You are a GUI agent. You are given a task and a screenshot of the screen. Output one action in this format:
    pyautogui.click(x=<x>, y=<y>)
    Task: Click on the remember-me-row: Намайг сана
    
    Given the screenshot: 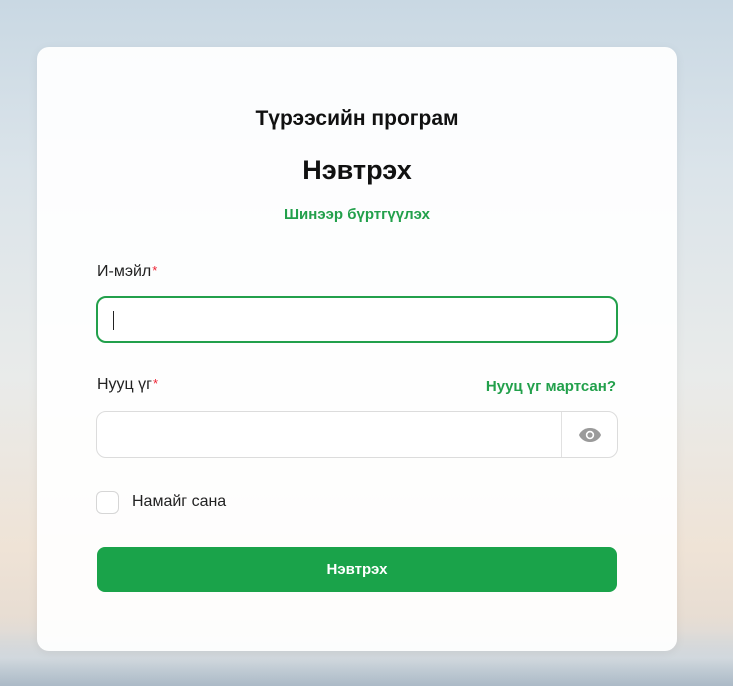 What is the action you would take?
    pyautogui.click(x=161, y=502)
    